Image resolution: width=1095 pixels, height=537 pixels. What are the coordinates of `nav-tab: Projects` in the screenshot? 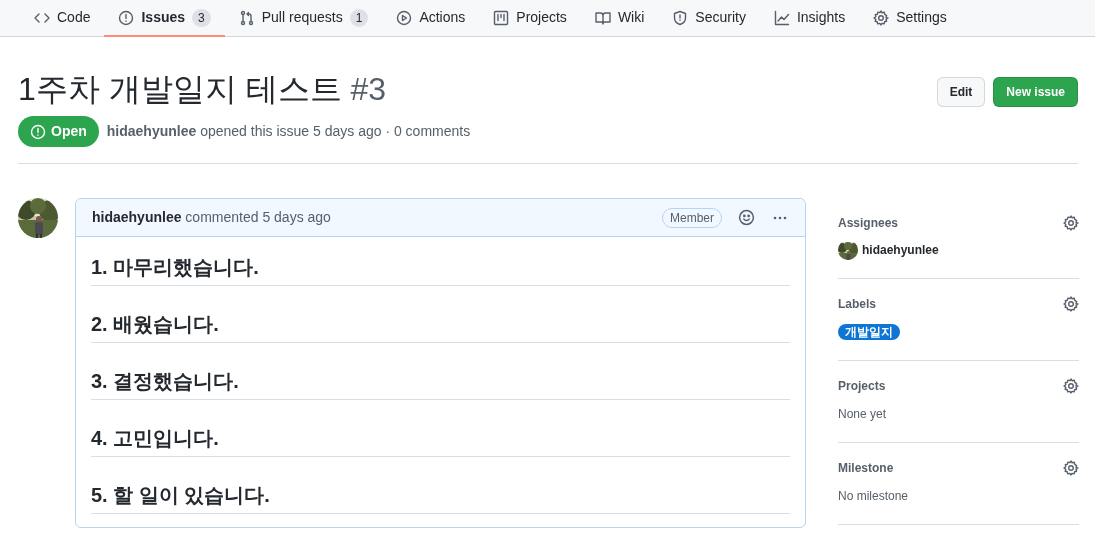 It's located at (530, 18).